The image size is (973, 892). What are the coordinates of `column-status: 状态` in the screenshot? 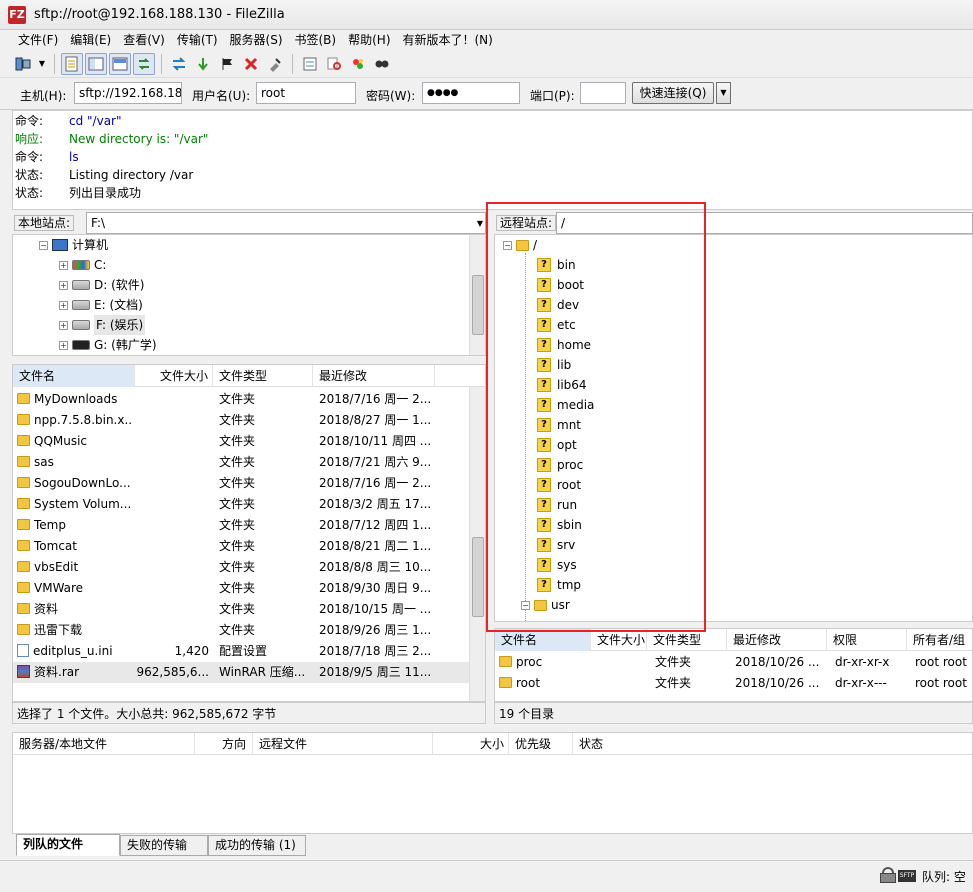 It's located at (623, 744).